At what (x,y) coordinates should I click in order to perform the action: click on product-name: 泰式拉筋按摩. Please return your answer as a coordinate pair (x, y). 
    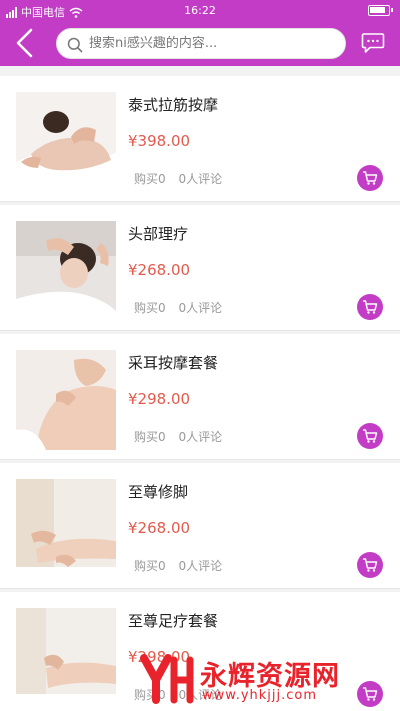
    Looking at the image, I should click on (173, 104).